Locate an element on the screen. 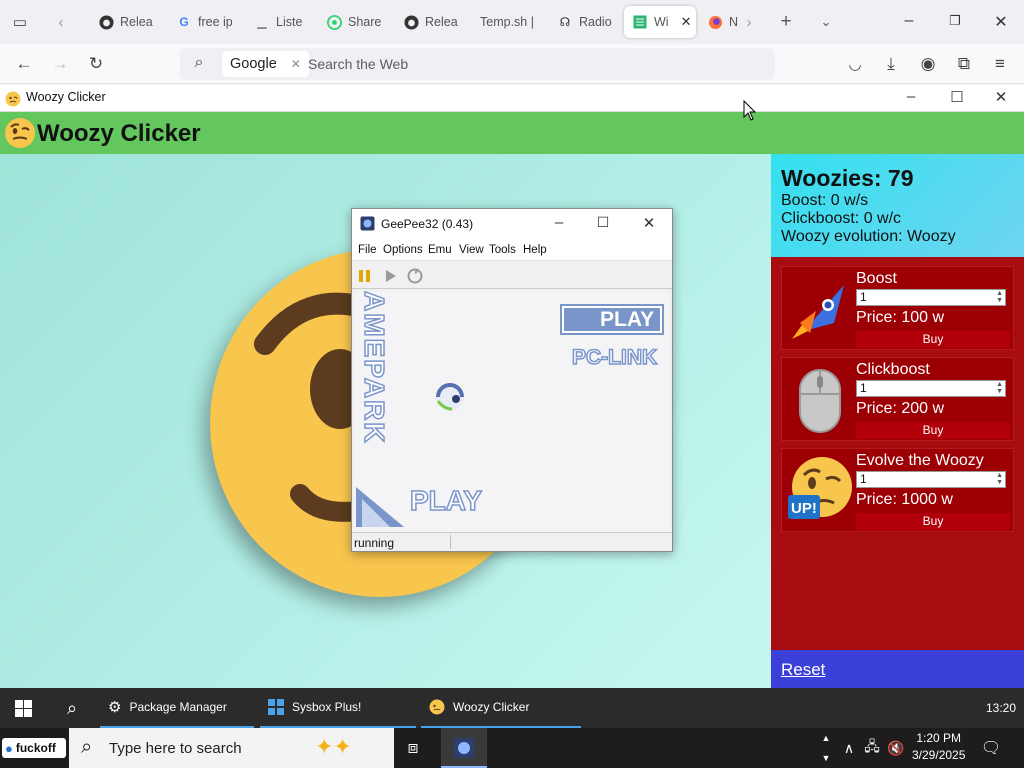 The image size is (1024, 768). app-titlebar: Woozy Clicker – ☐ ✕ is located at coordinates (512, 98).